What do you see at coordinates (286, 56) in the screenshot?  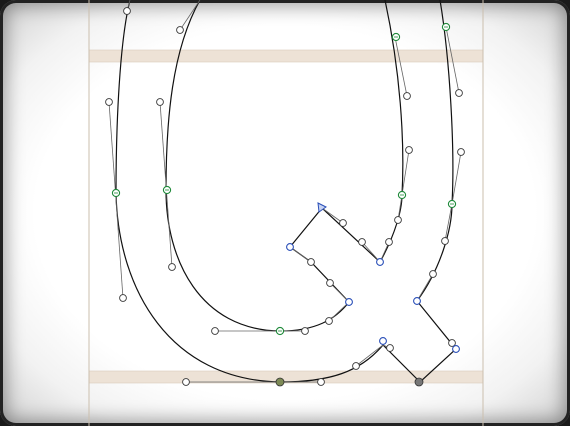 I see `ascender-metric-band` at bounding box center [286, 56].